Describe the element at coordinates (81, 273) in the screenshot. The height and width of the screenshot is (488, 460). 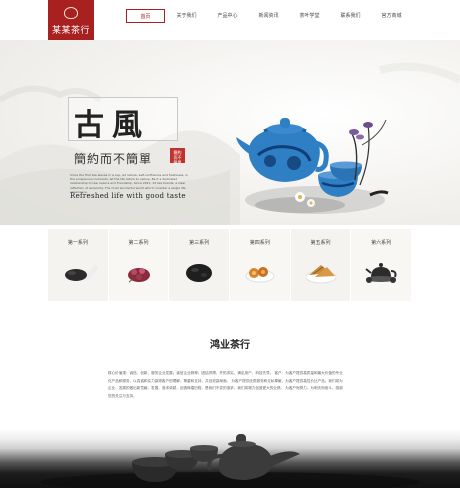
I see `tea-leaves-dark-icon` at that location.